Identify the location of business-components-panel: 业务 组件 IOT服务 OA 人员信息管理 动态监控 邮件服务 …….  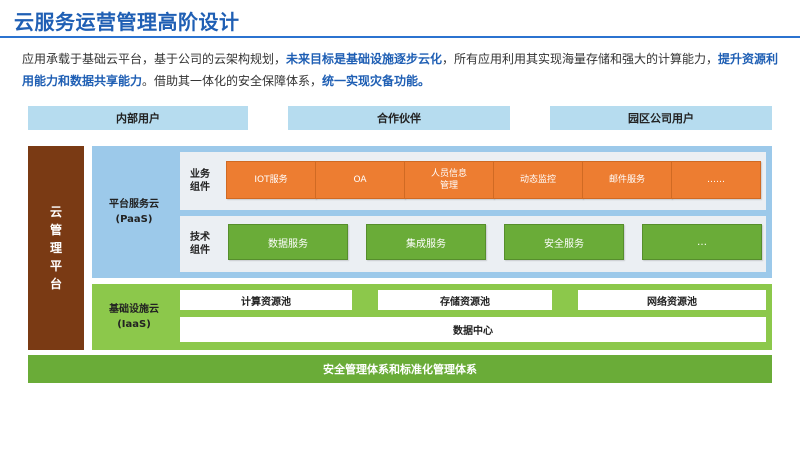
(473, 181).